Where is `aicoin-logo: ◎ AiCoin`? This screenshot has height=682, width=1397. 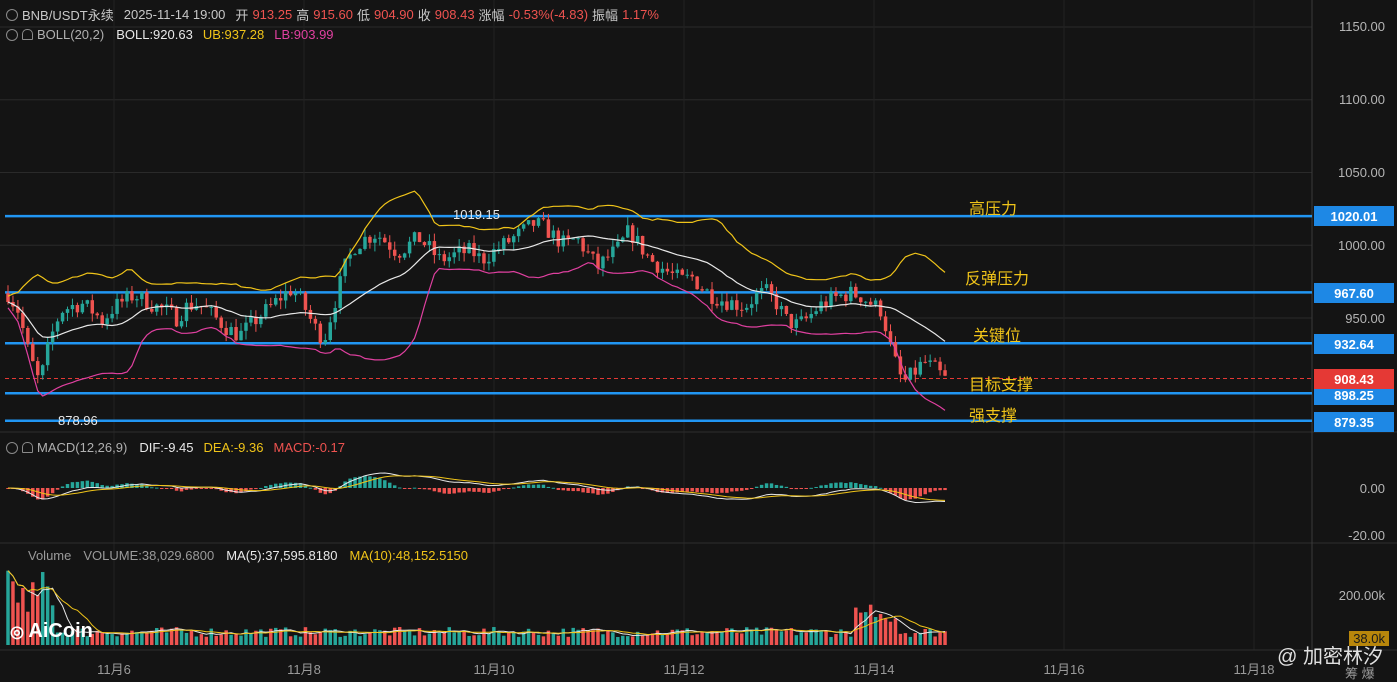
aicoin-logo: ◎ AiCoin is located at coordinates (51, 631).